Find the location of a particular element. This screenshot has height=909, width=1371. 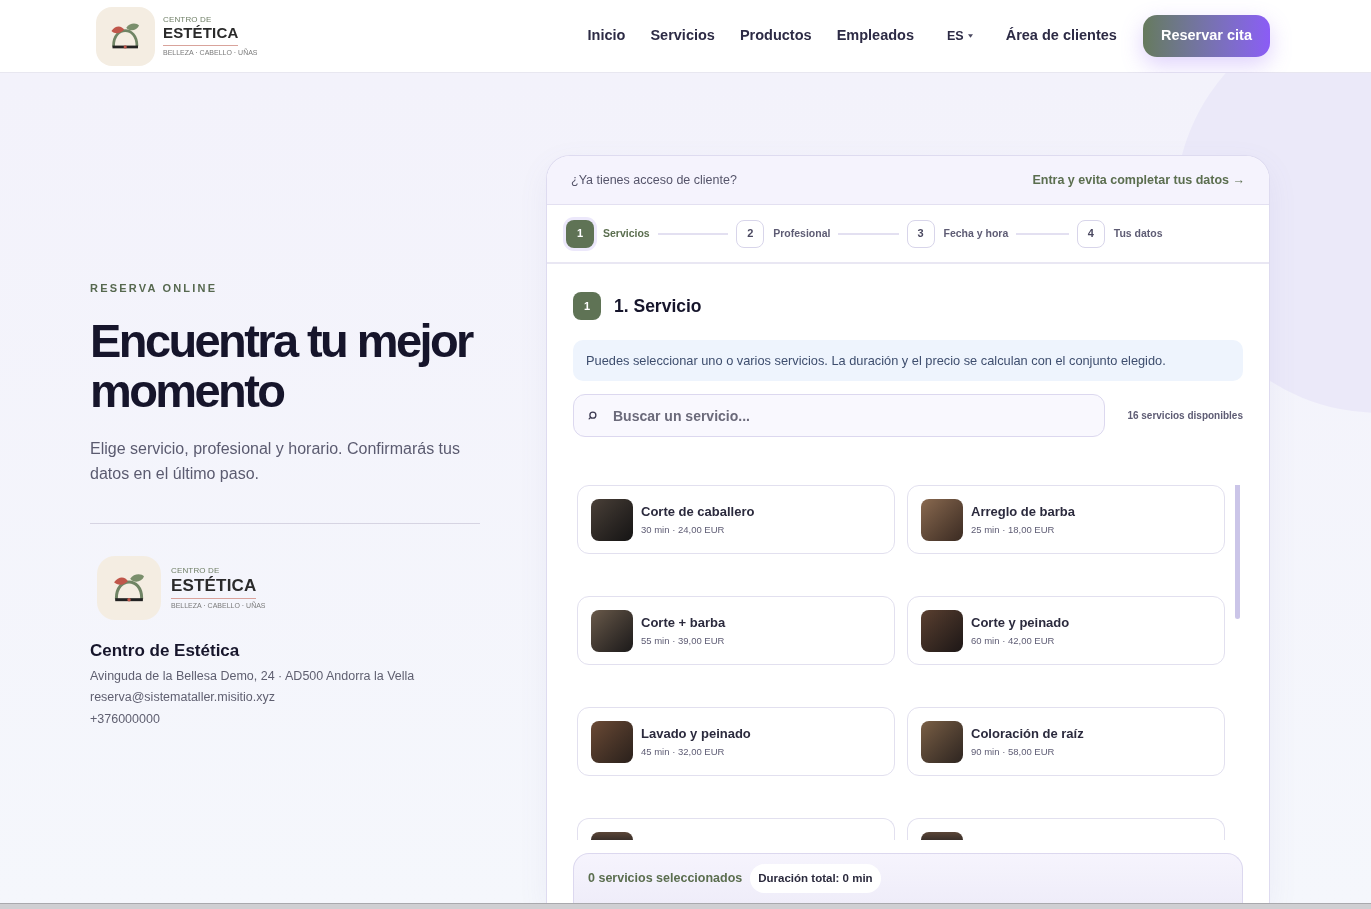

search-icon is located at coordinates (592, 415).